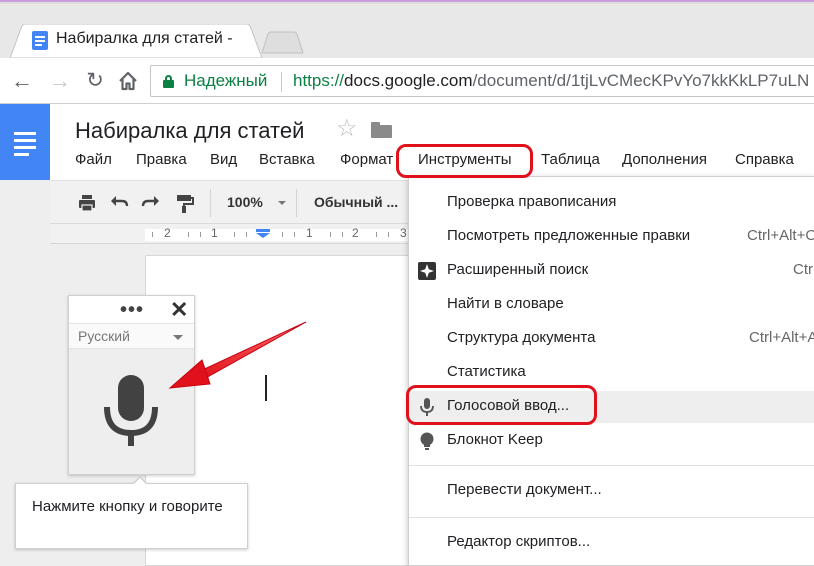 Image resolution: width=814 pixels, height=566 pixels. Describe the element at coordinates (104, 336) in the screenshot. I see `language-label: Русский` at that location.